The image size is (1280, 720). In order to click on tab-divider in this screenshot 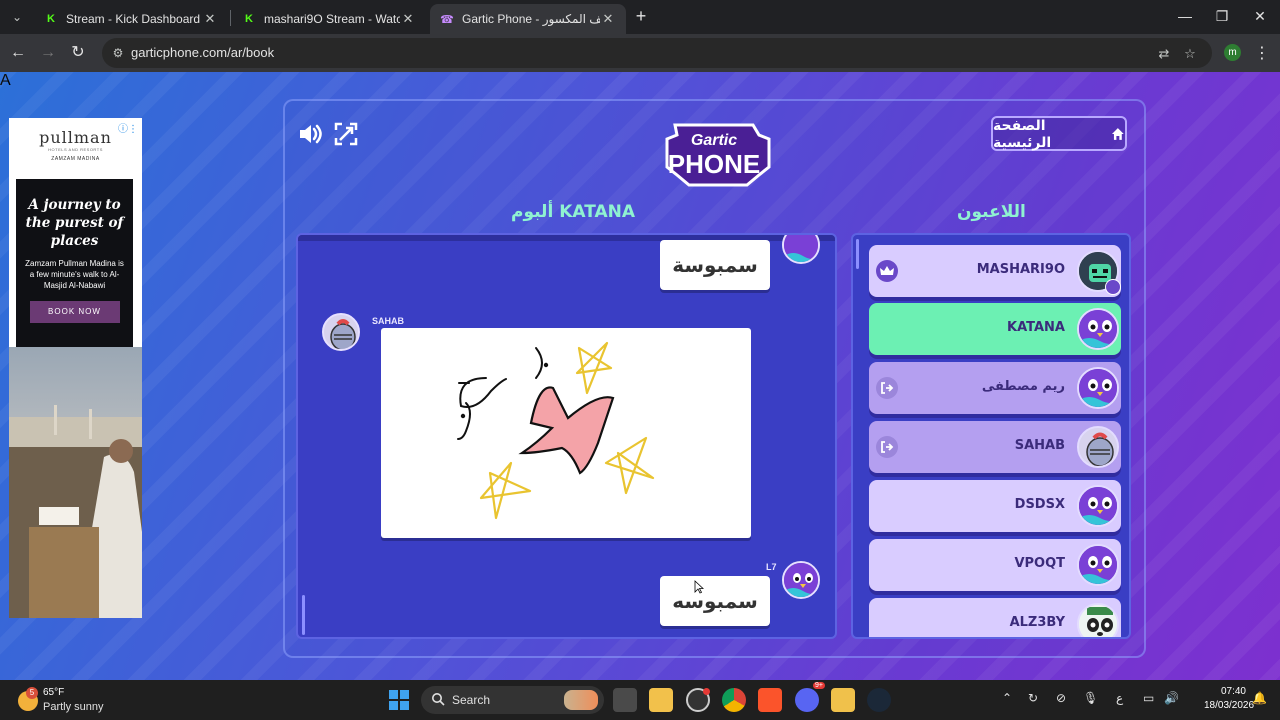, I will do `click(230, 18)`.